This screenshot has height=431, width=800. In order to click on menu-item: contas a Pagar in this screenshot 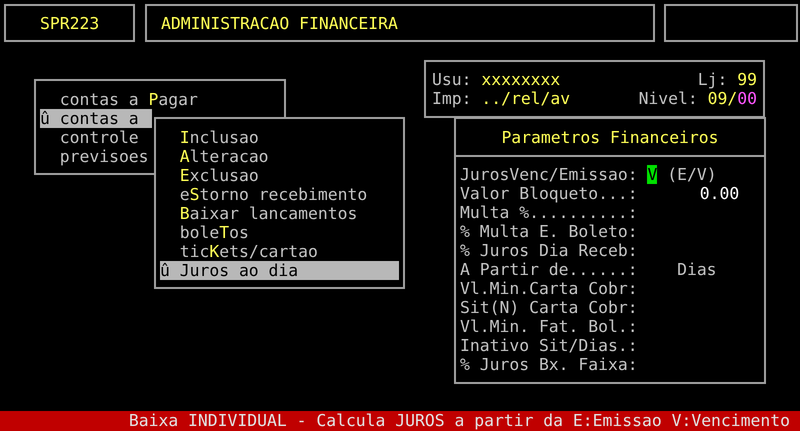, I will do `click(119, 99)`.